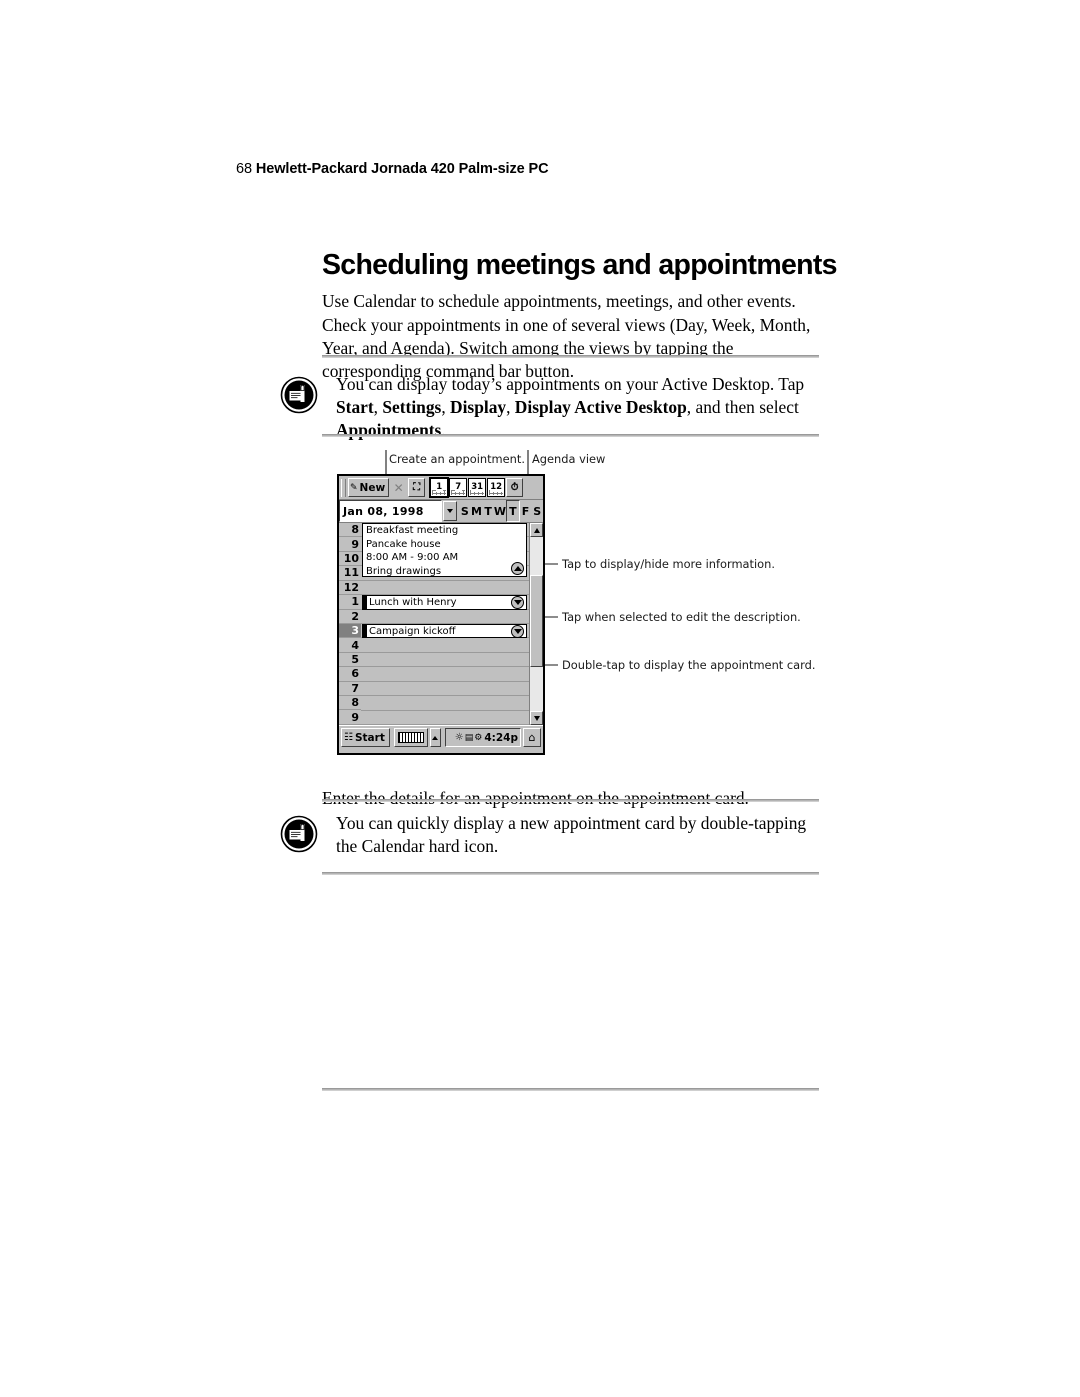 This screenshot has height=1397, width=1080. I want to click on weekday-sunday: S, so click(465, 511).